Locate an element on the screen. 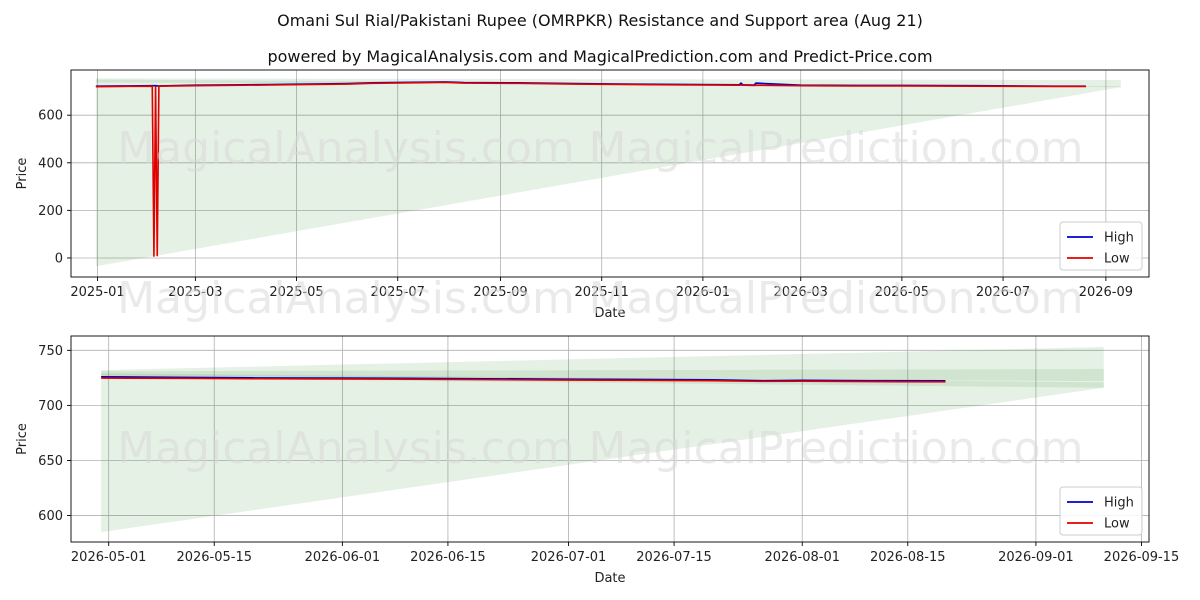 This screenshot has height=600, width=1200. legend-top: High Low is located at coordinates (1101, 246).